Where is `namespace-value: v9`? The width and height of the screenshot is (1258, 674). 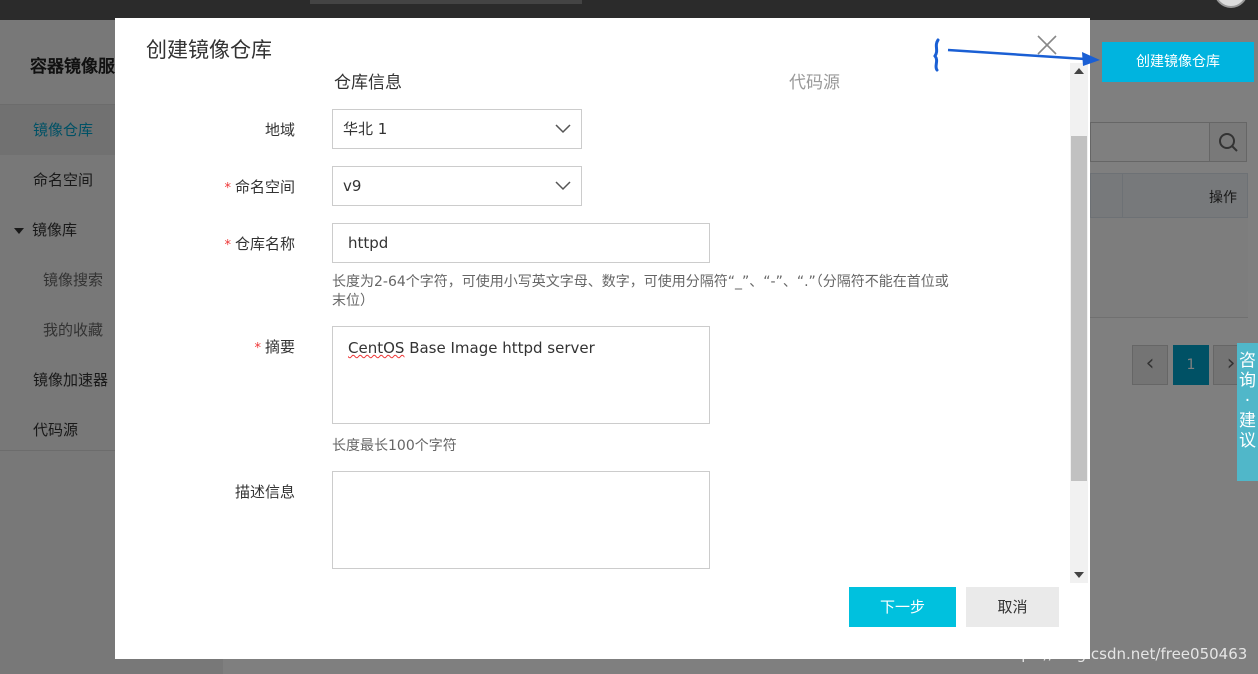 namespace-value: v9 is located at coordinates (352, 186).